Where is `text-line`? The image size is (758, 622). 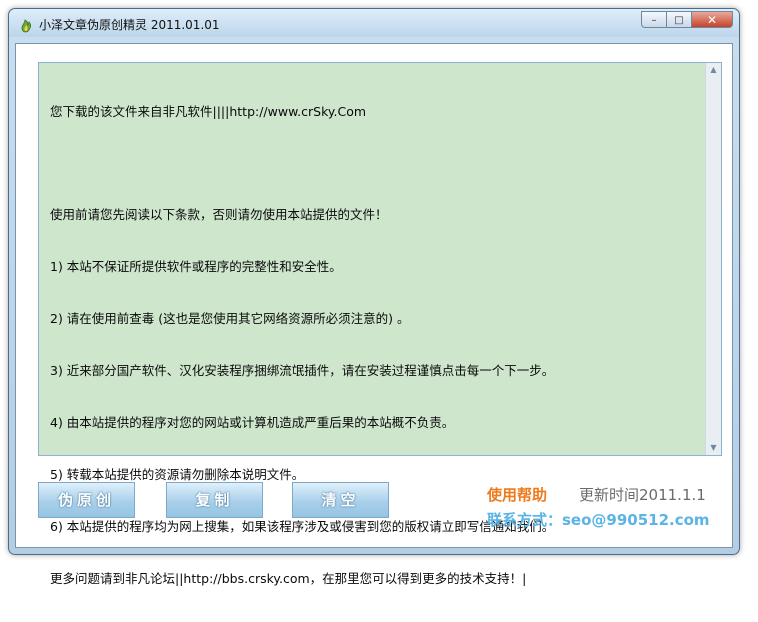
text-line is located at coordinates (375, 162).